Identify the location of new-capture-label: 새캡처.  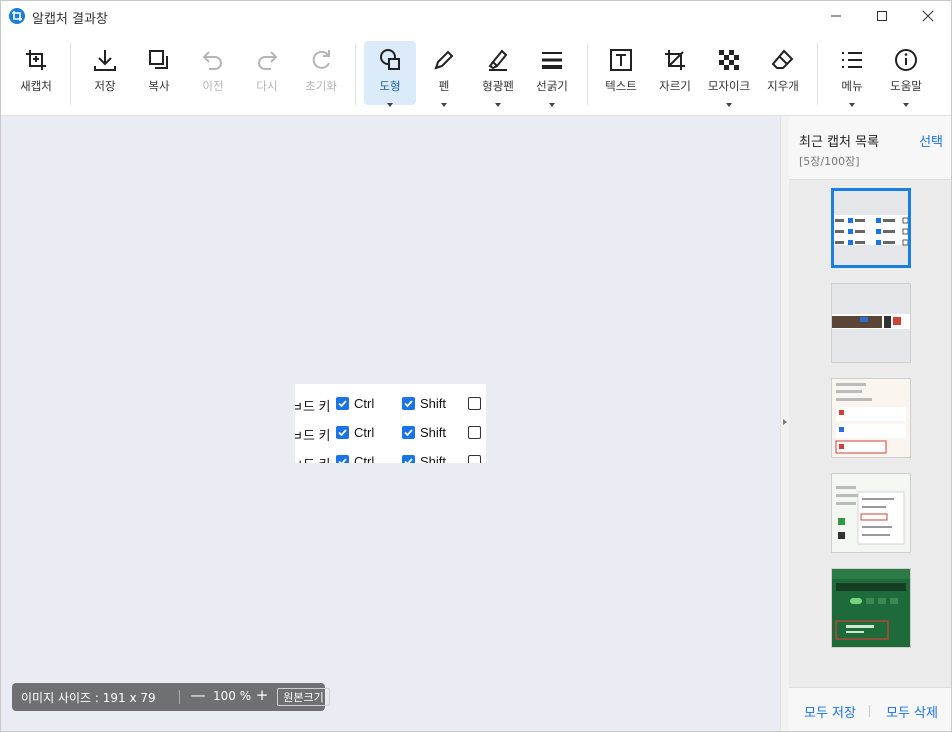
(36, 86).